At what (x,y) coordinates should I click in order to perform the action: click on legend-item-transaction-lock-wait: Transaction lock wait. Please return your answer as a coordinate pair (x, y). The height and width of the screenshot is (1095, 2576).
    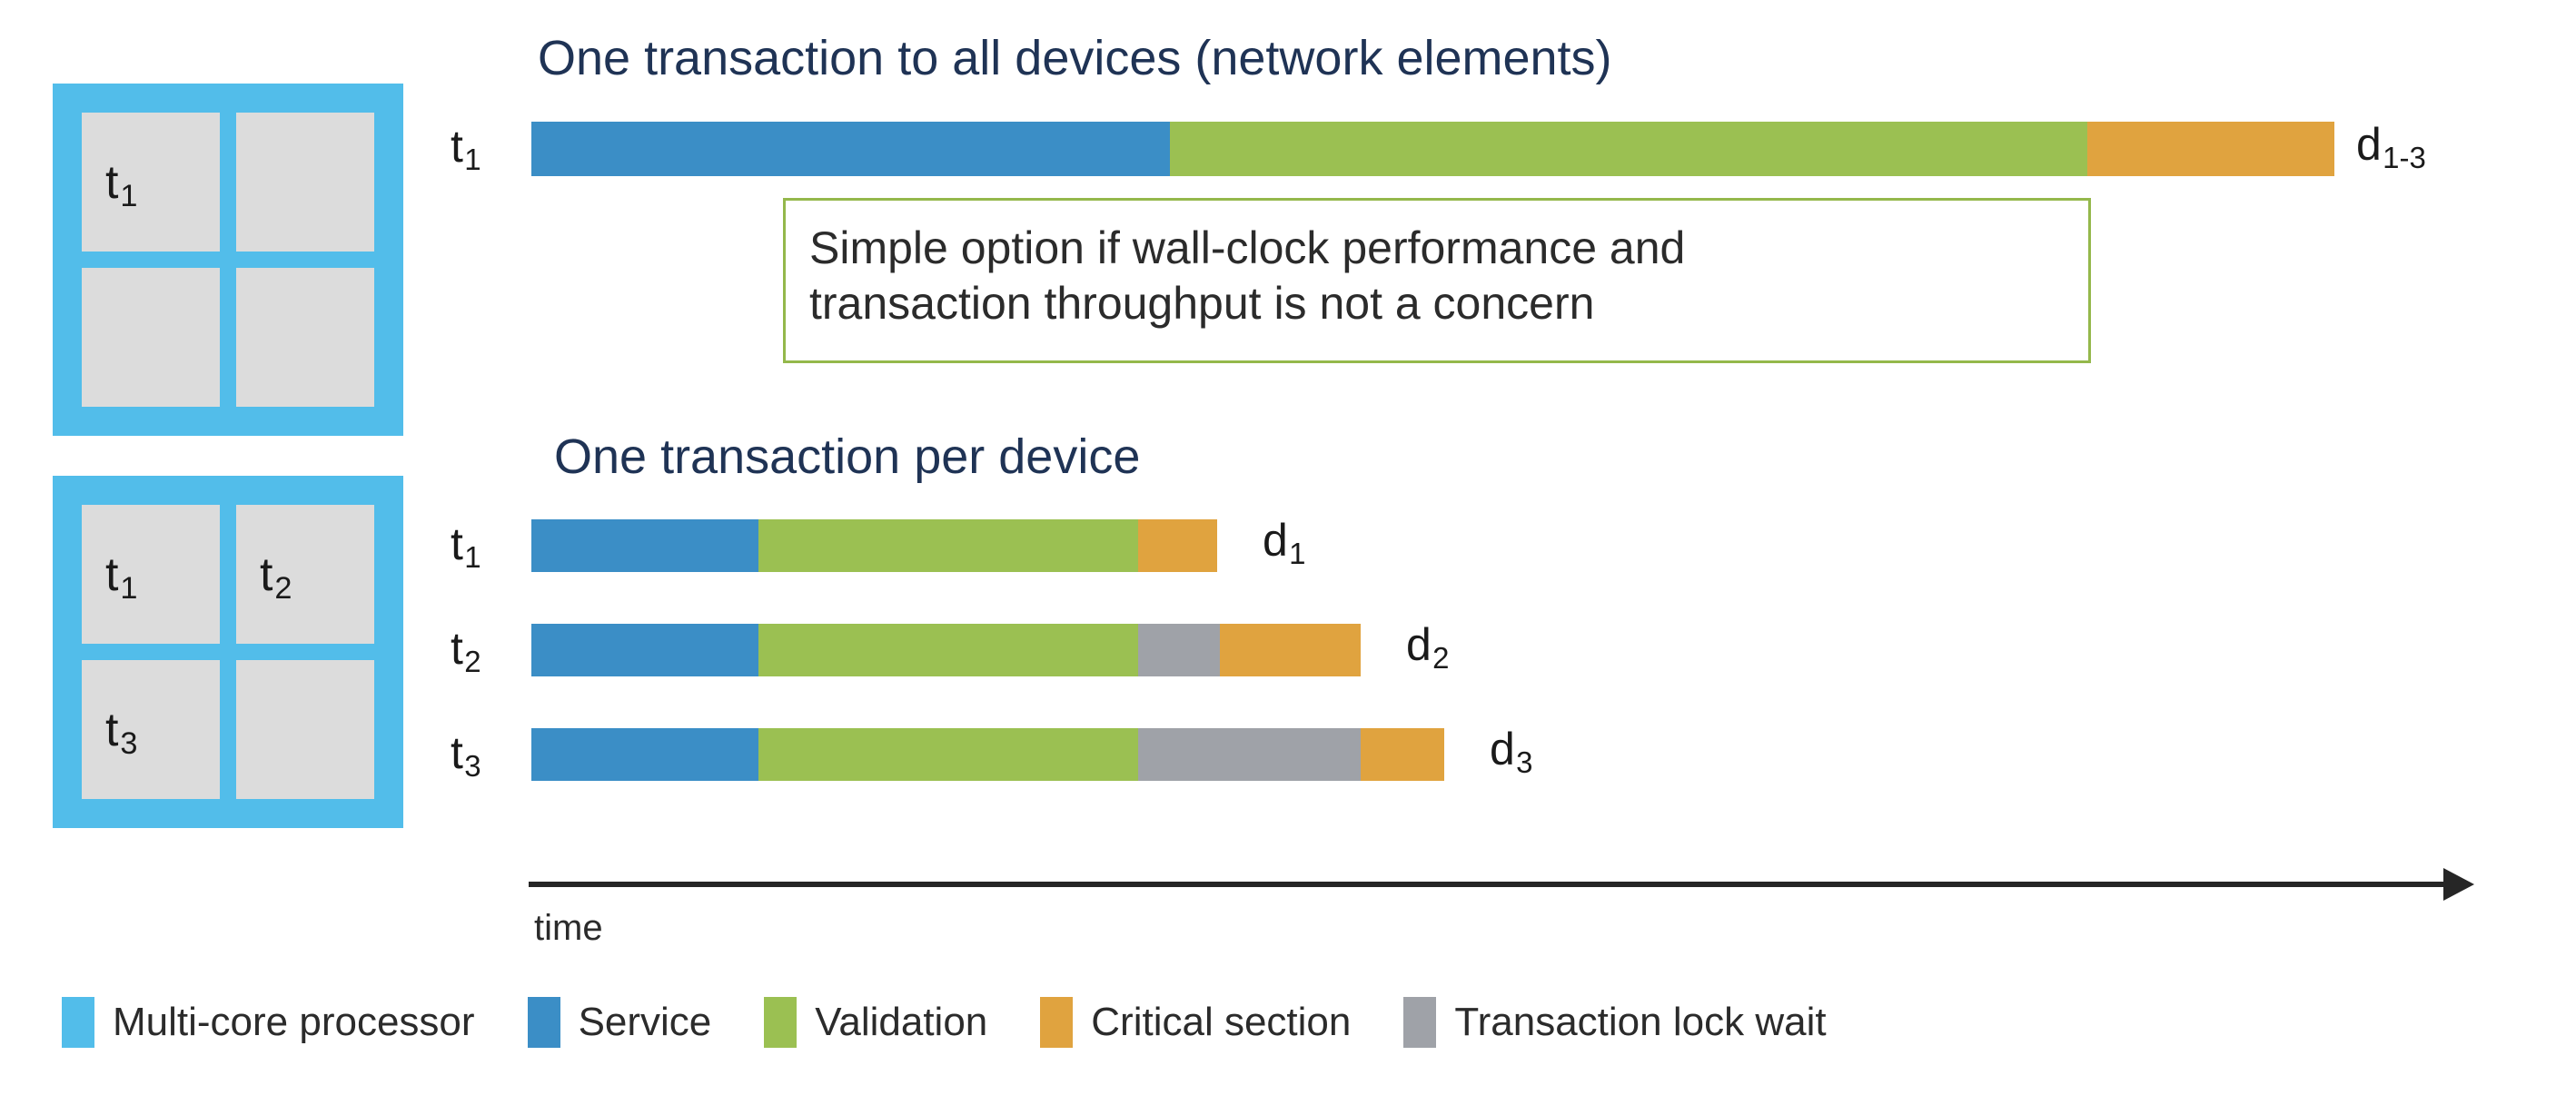
    Looking at the image, I should click on (1615, 1022).